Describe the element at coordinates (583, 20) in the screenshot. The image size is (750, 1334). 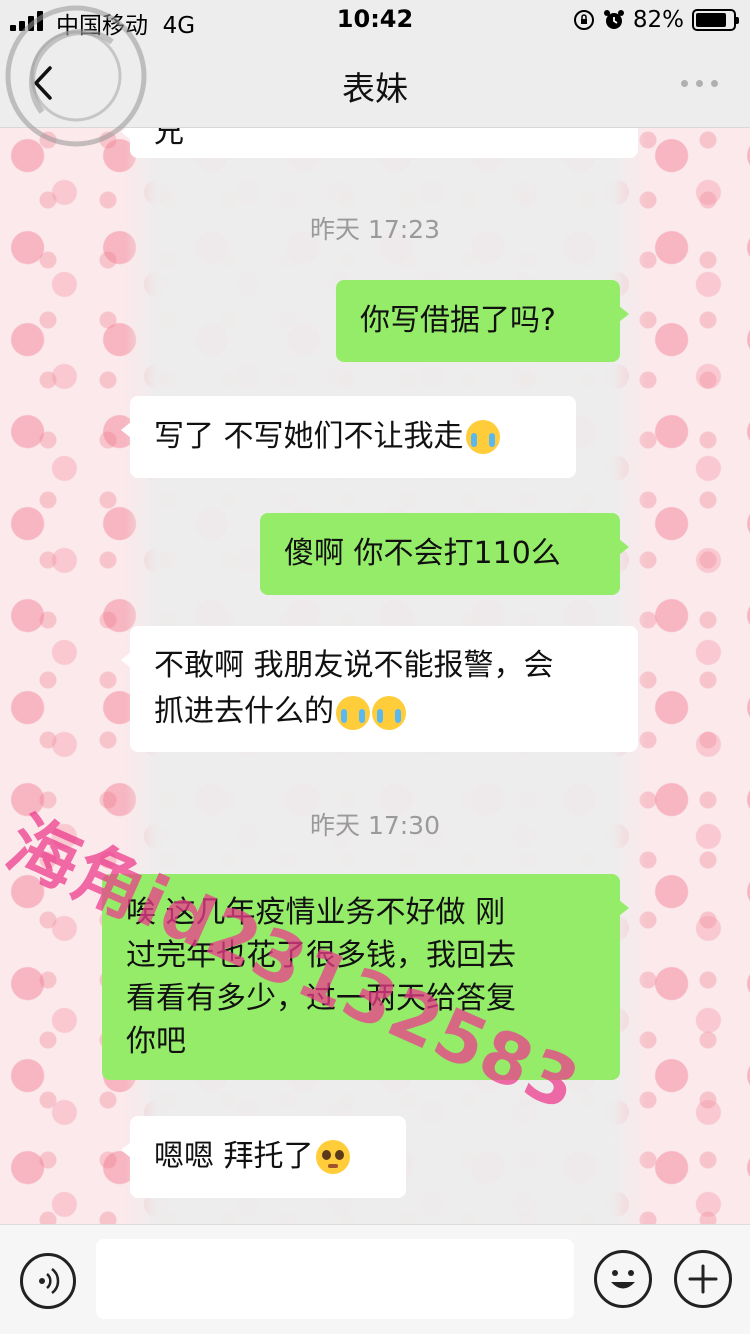
I see `orientation-lock-icon` at that location.